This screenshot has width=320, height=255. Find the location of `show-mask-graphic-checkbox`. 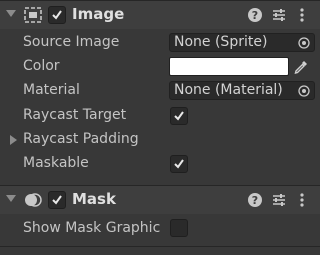

show-mask-graphic-checkbox is located at coordinates (179, 228).